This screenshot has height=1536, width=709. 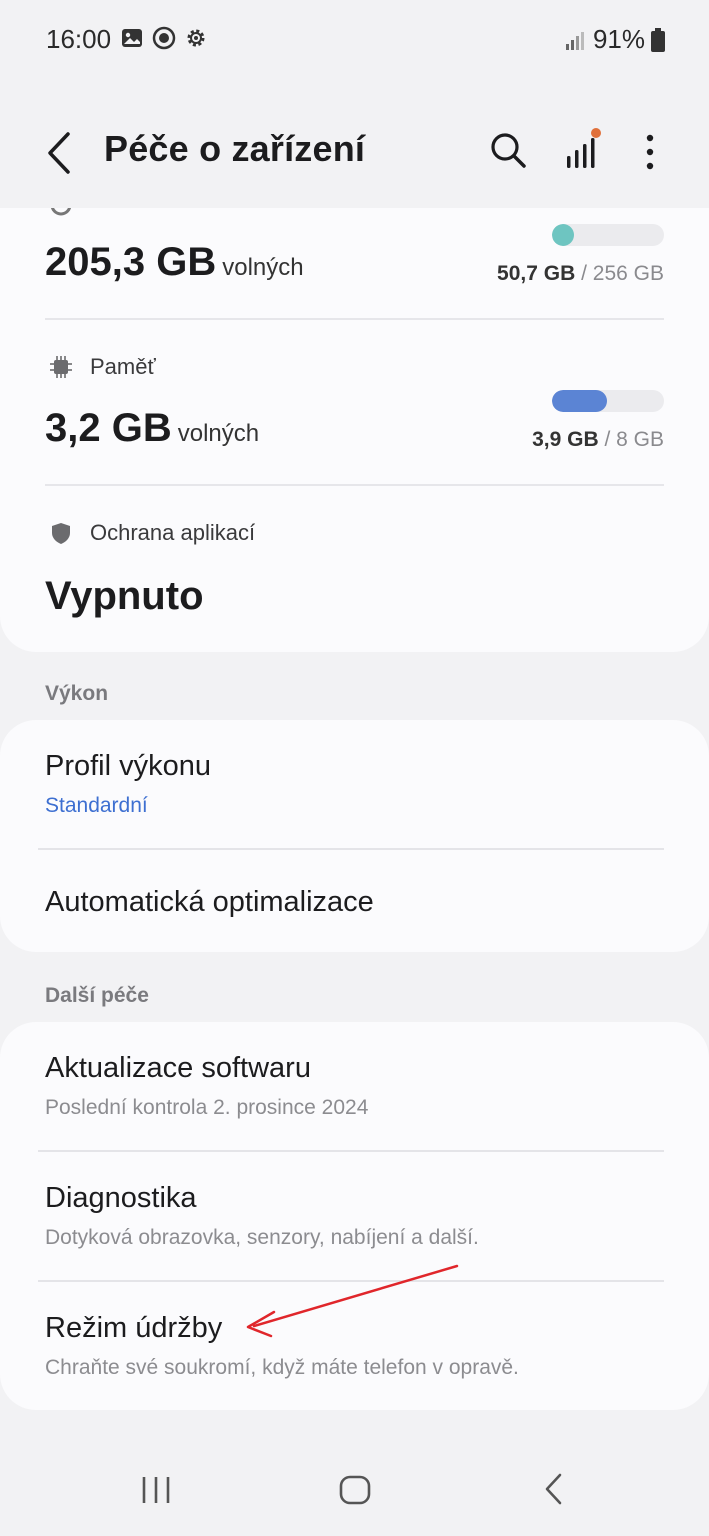 I want to click on section-header-other-care: Další péče, so click(x=97, y=995).